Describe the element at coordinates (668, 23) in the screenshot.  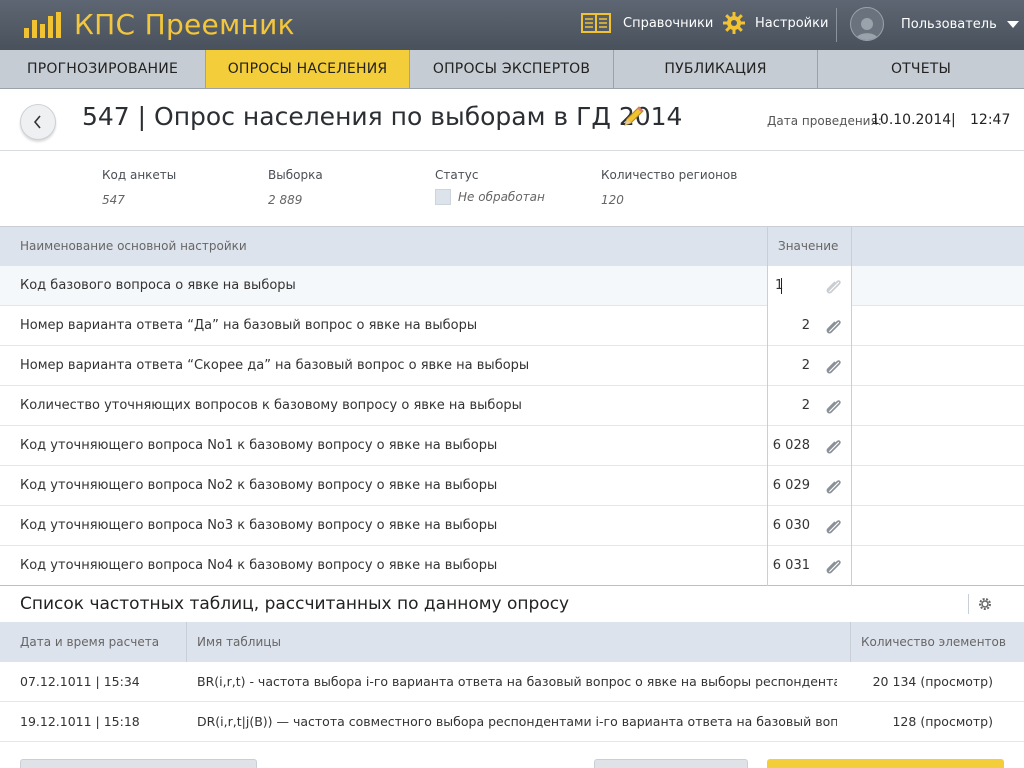
I see `directories-label: Справочники` at that location.